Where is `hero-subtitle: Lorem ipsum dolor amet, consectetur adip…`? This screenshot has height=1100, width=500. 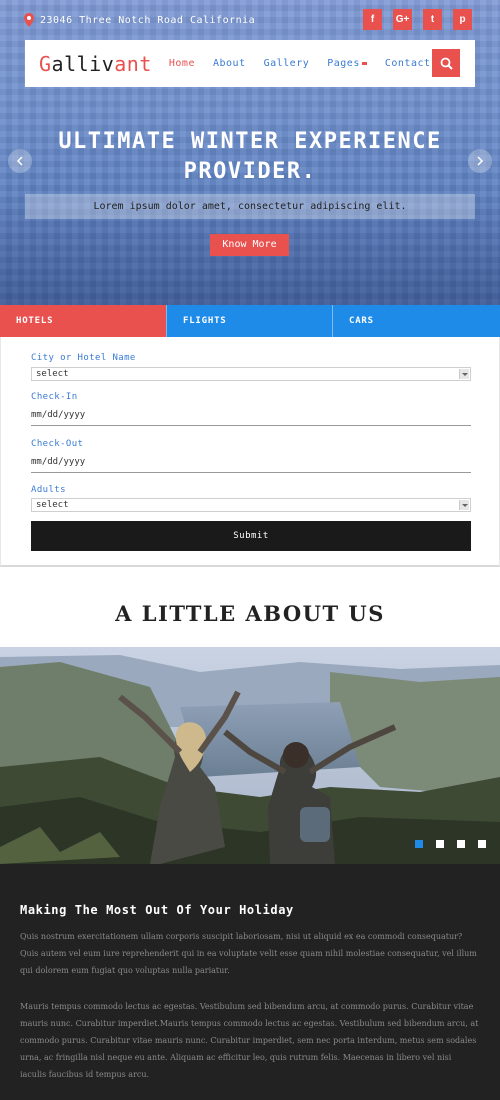
hero-subtitle: Lorem ipsum dolor amet, consectetur adip… is located at coordinates (250, 206).